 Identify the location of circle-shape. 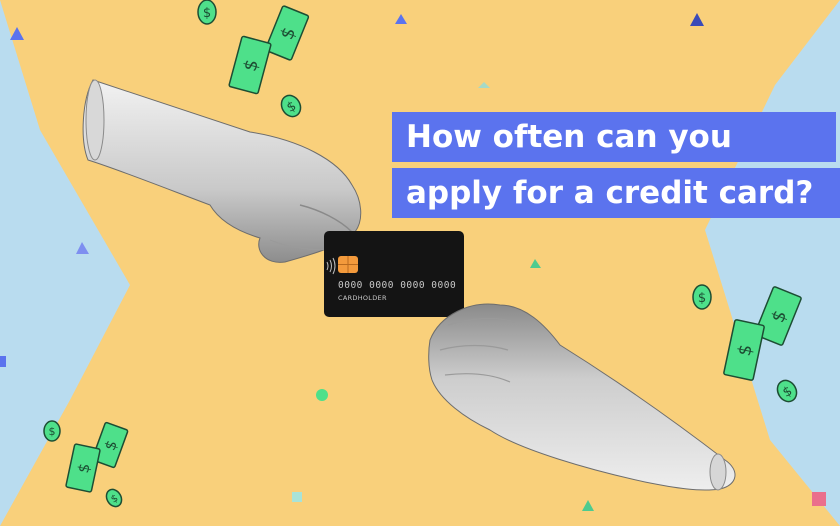
(322, 395).